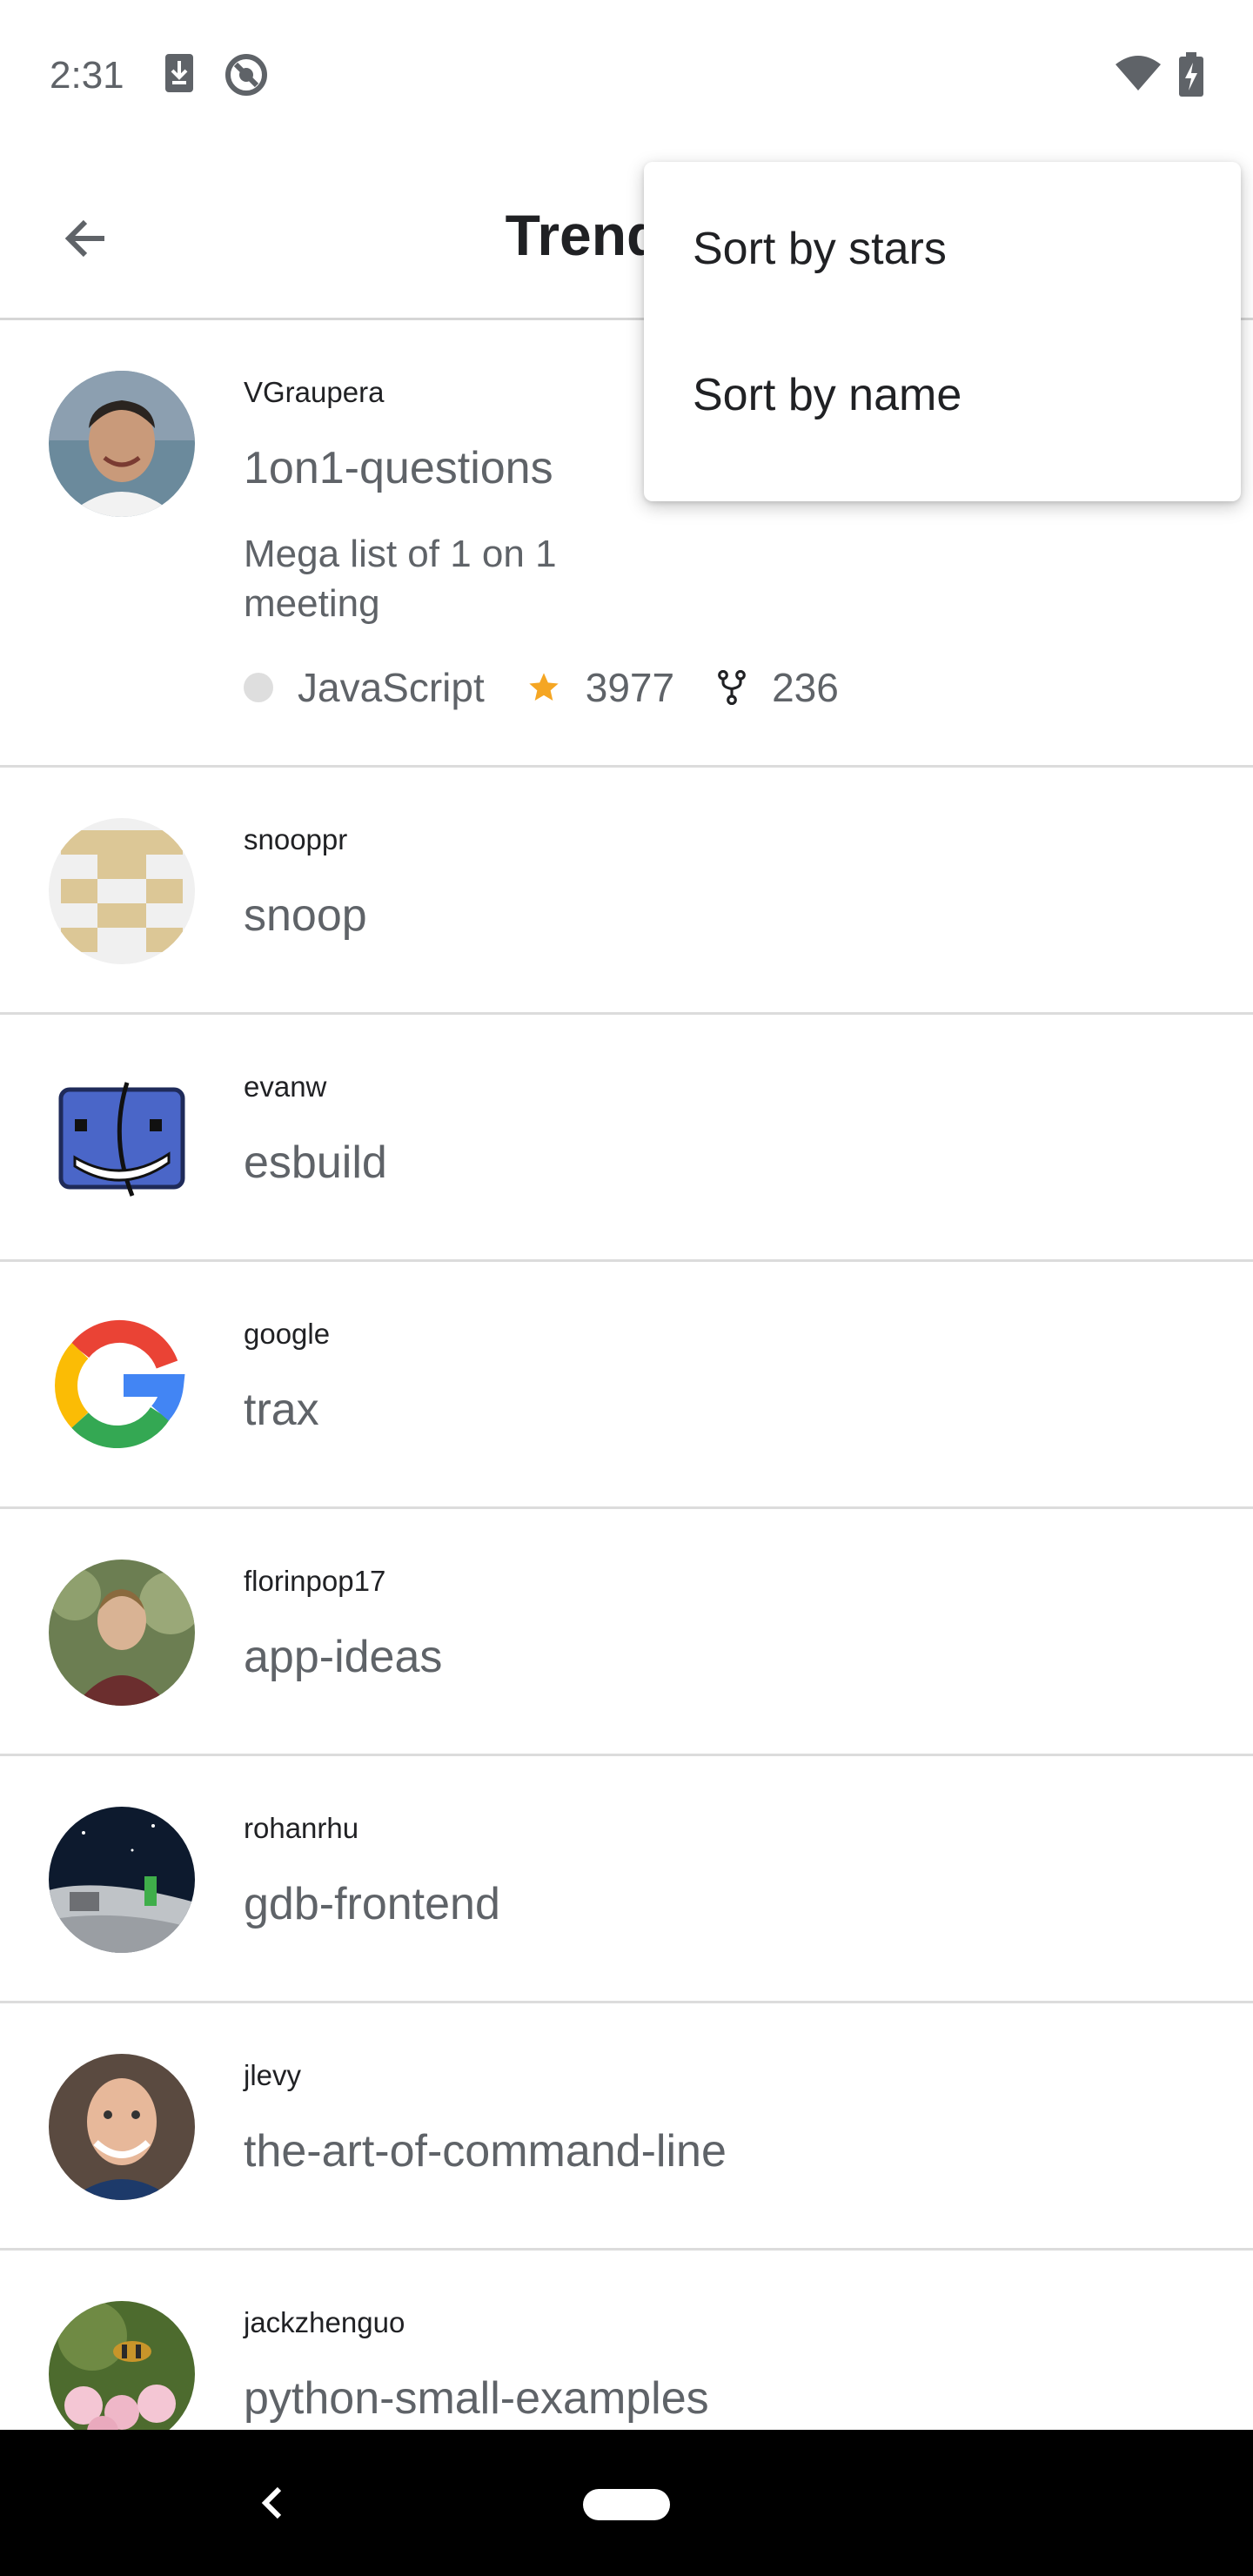 This screenshot has height=2576, width=1253. Describe the element at coordinates (805, 687) in the screenshot. I see `repo-forks: 236` at that location.